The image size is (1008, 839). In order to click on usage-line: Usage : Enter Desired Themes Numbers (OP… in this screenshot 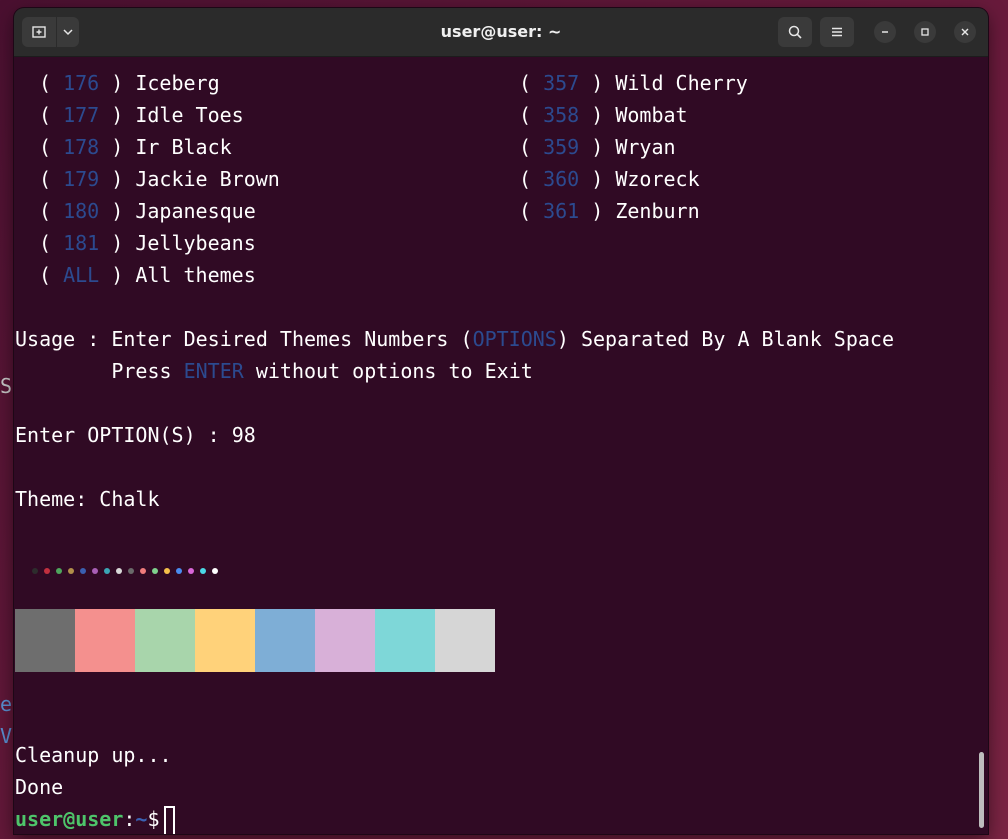, I will do `click(454, 339)`.